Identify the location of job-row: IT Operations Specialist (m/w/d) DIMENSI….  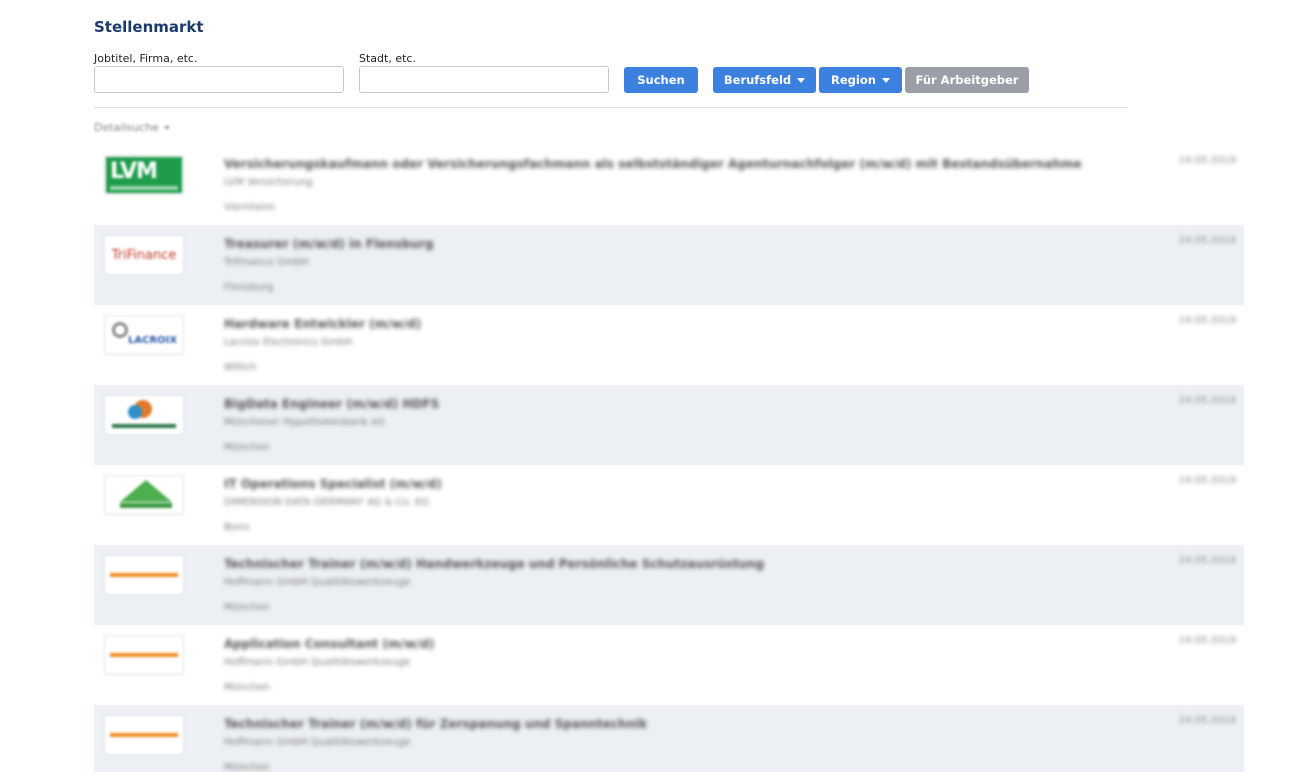
(669, 505).